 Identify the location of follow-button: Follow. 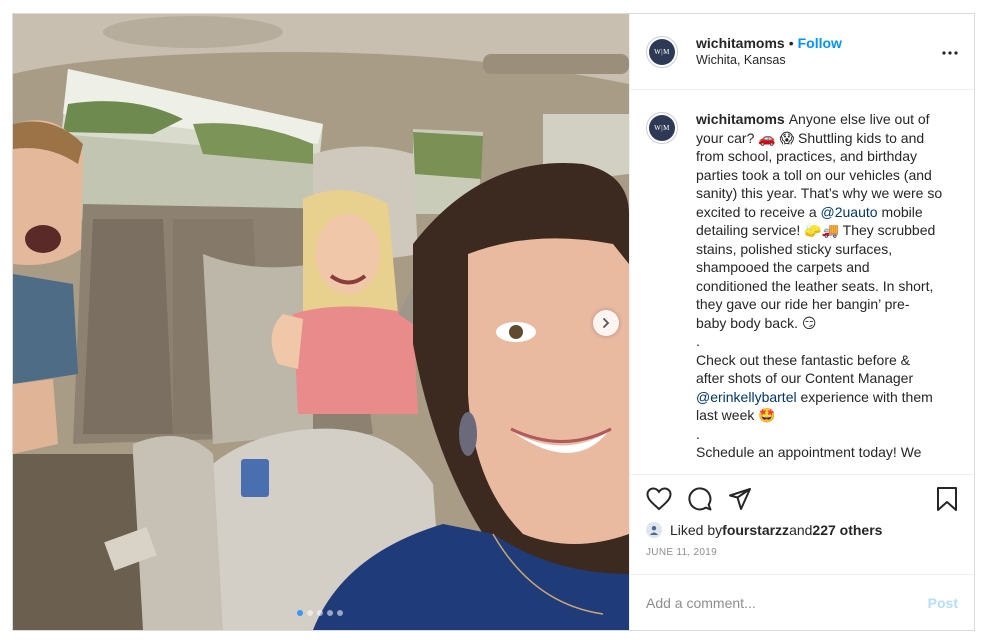
(820, 43).